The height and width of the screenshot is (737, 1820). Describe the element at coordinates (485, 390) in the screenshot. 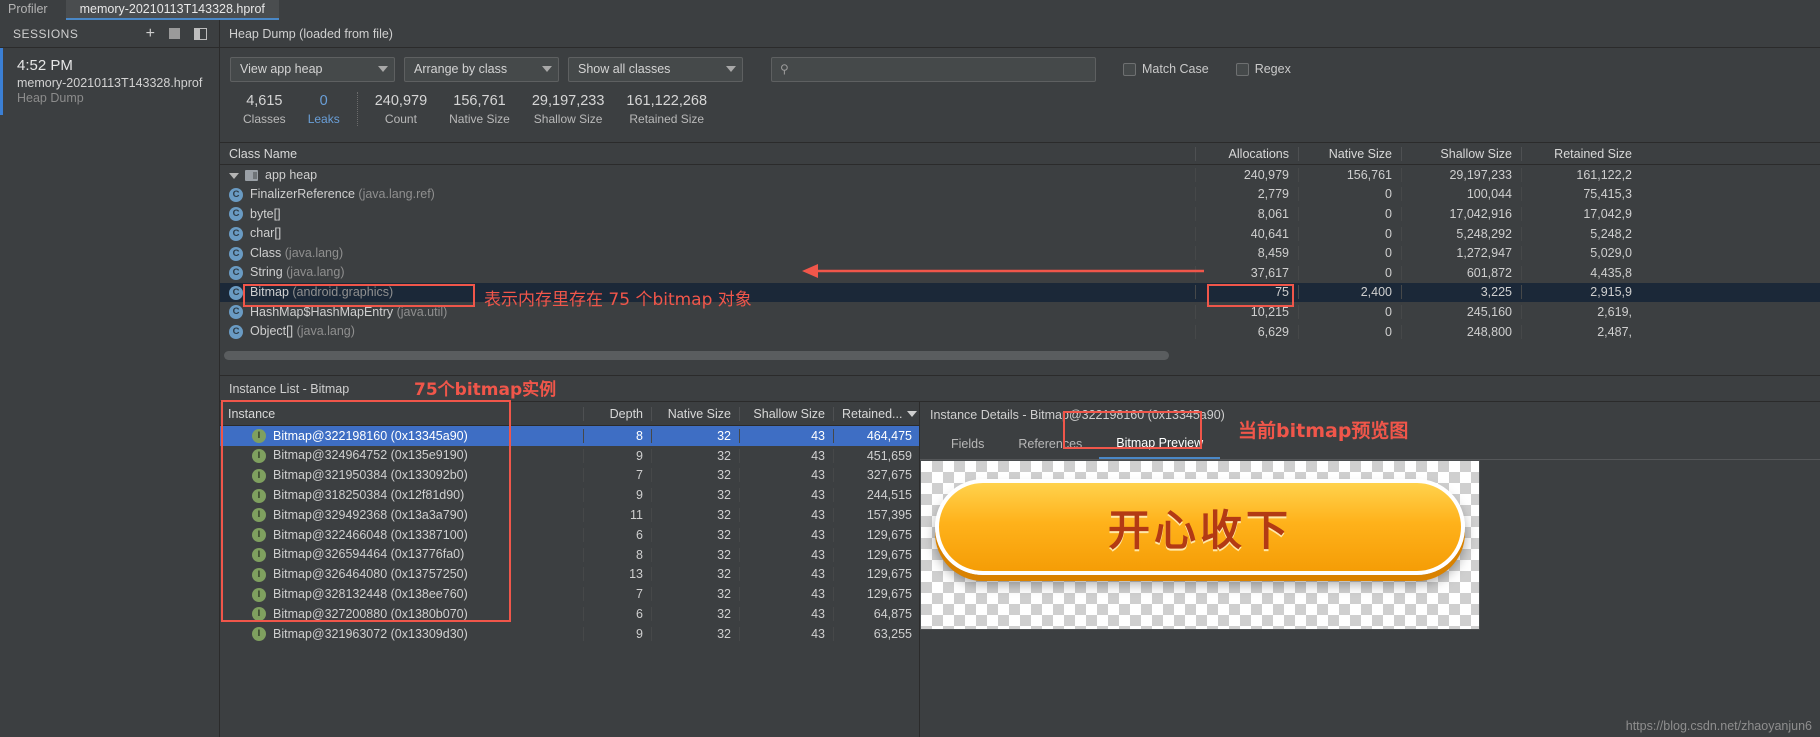

I see `annotation-text-instance-list: 75个bitmap实例` at that location.